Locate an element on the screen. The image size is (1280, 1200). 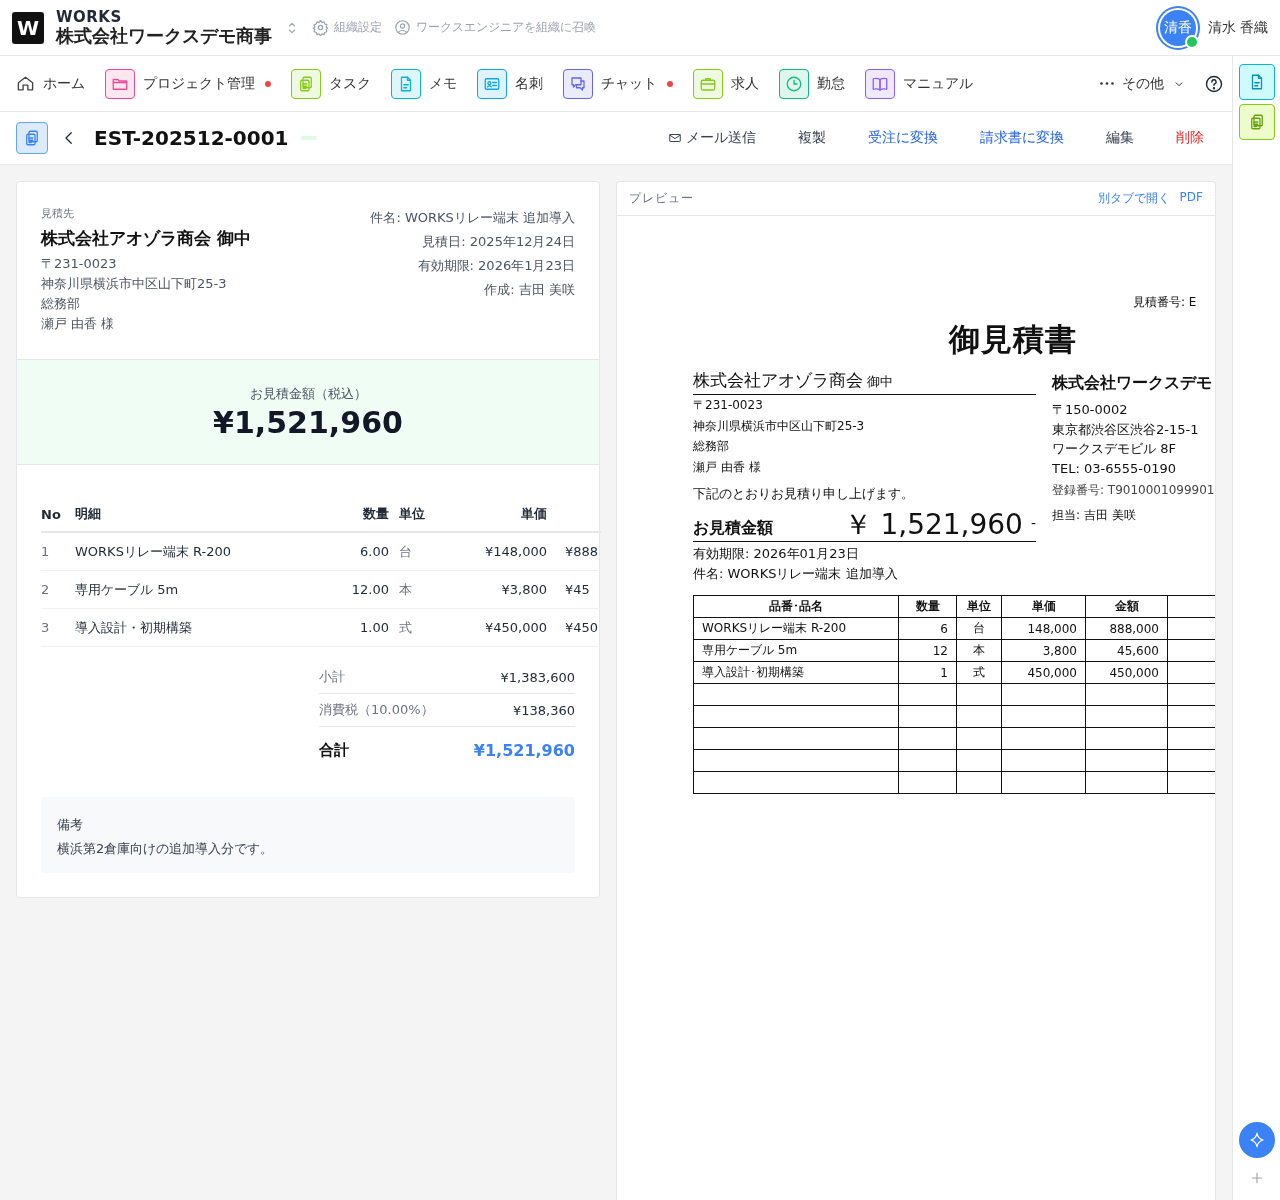
address-line: ワークスデモビル 8F is located at coordinates (1114, 449).